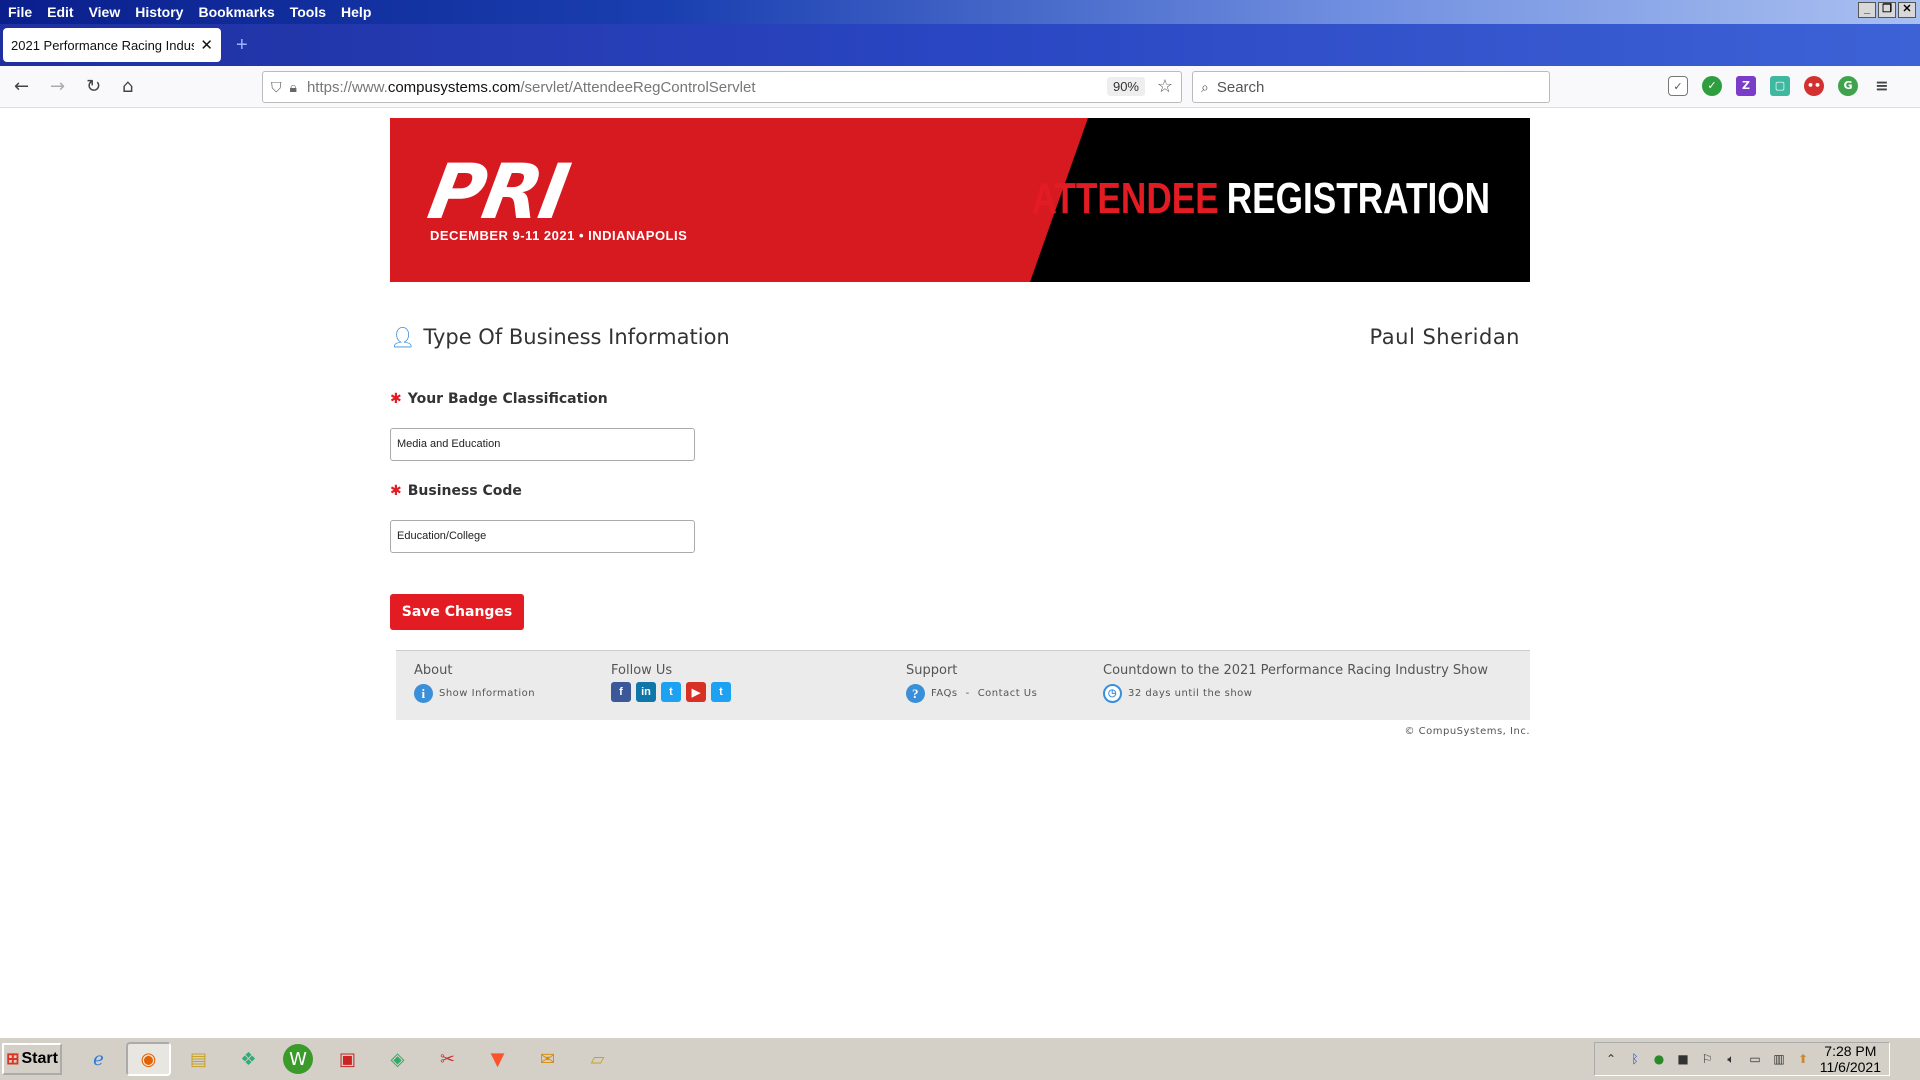 This screenshot has width=1920, height=1080. What do you see at coordinates (1008, 693) in the screenshot?
I see `contact-us-link: Contact Us` at bounding box center [1008, 693].